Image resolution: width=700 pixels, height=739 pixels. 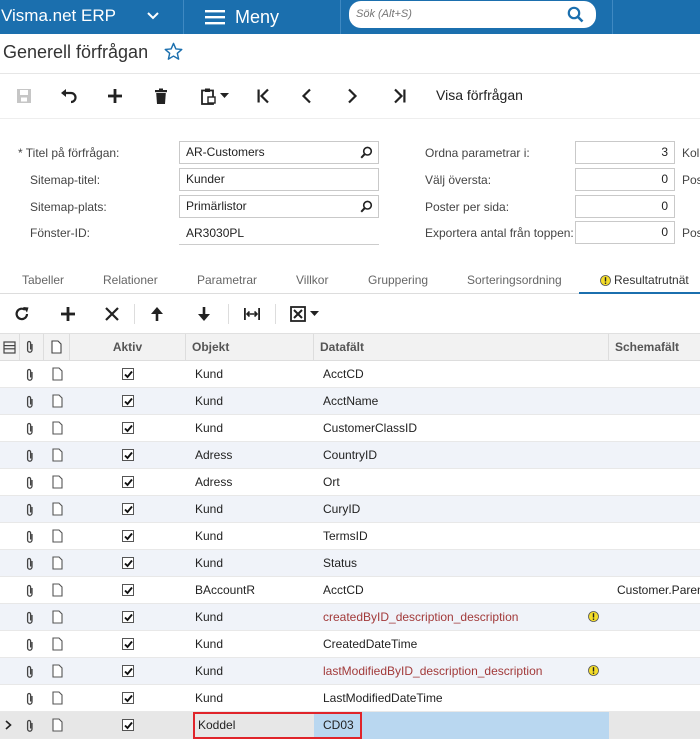 I want to click on schemafalt-cell: Customer.Paren, so click(x=658, y=590).